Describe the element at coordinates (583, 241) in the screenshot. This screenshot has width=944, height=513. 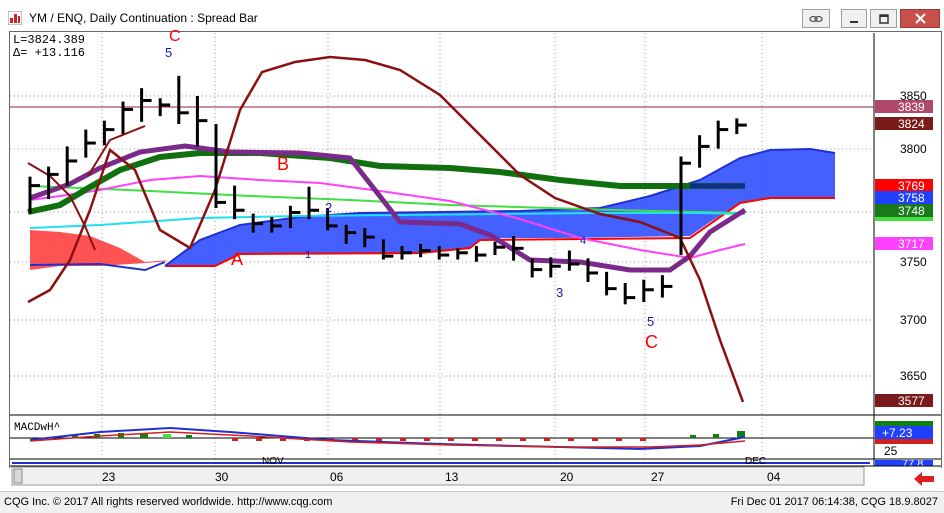
I see `wave-label-4: 4` at that location.